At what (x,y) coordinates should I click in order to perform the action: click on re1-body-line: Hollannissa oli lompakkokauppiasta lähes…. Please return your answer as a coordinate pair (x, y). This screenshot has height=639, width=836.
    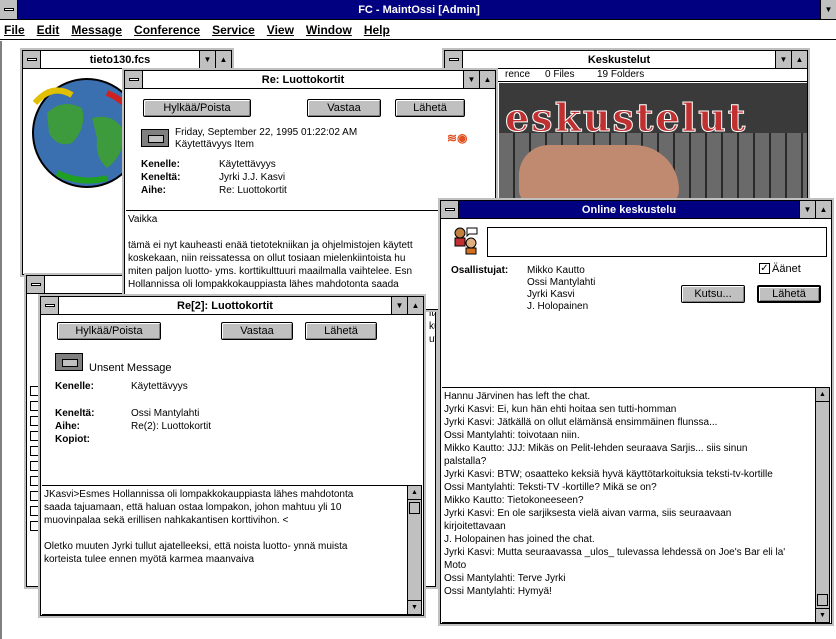
    Looking at the image, I should click on (263, 284).